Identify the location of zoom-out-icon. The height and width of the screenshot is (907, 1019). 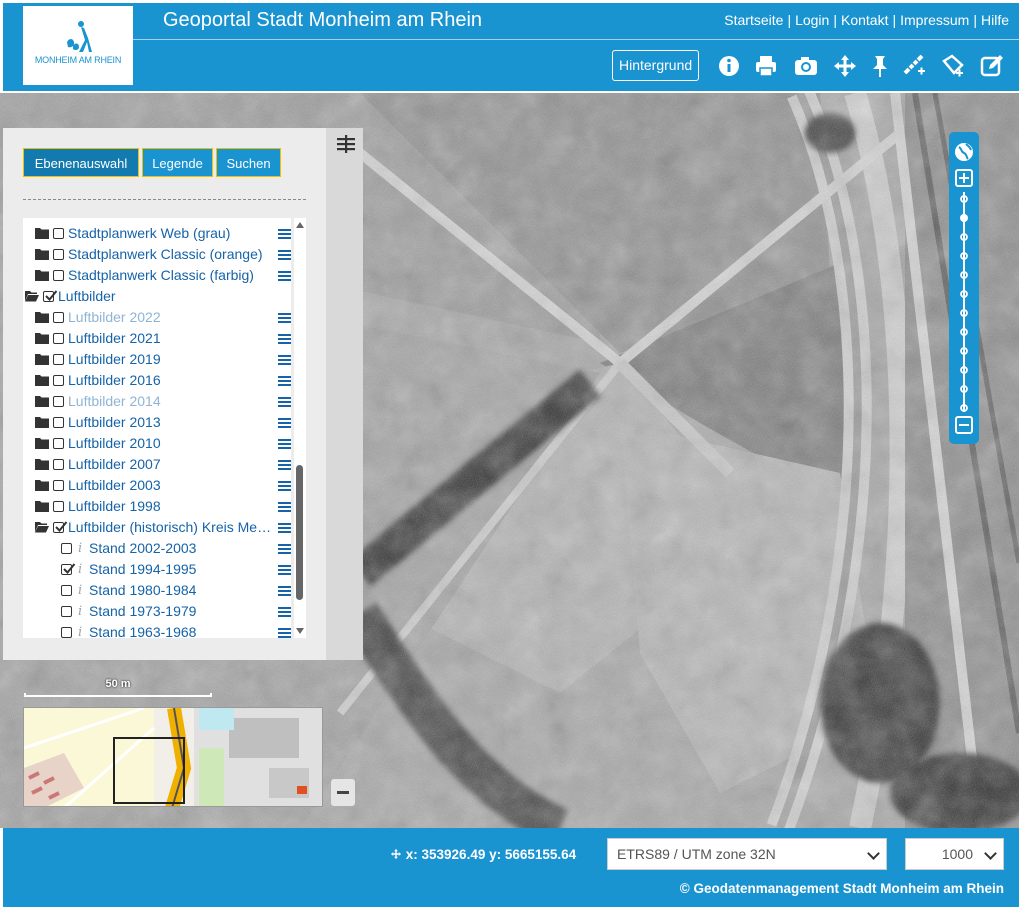
(964, 425).